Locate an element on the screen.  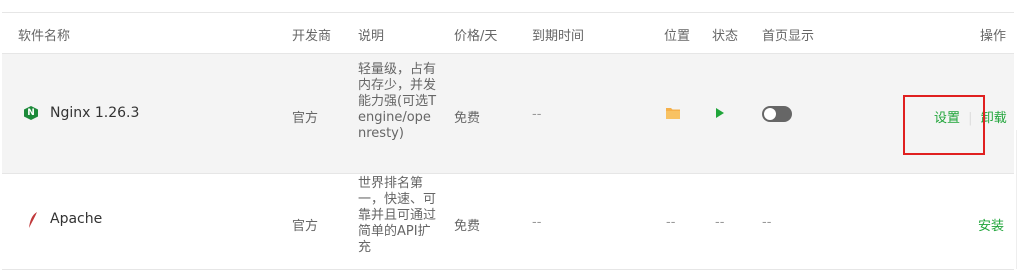
description: 世界排名第一，快速、可靠并且可通过简单的API扩充 is located at coordinates (397, 215).